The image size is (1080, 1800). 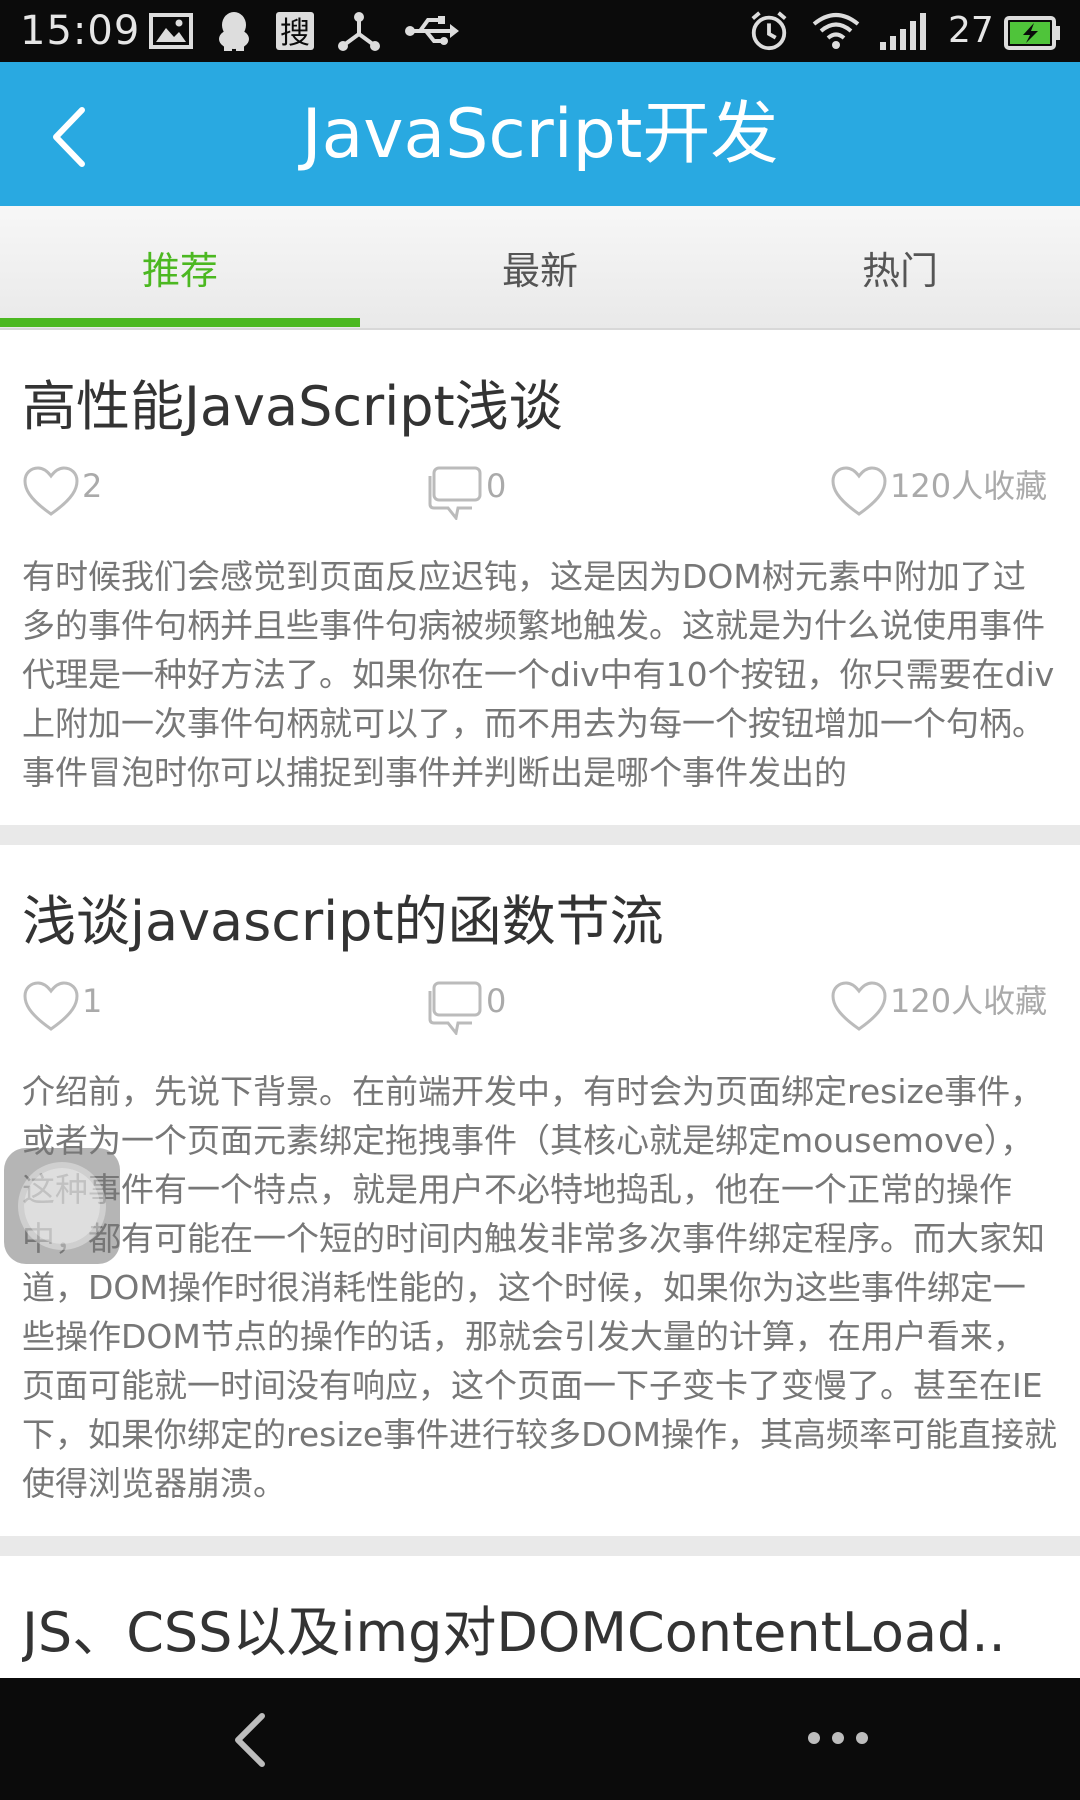 I want to click on battery-icon, so click(x=1032, y=33).